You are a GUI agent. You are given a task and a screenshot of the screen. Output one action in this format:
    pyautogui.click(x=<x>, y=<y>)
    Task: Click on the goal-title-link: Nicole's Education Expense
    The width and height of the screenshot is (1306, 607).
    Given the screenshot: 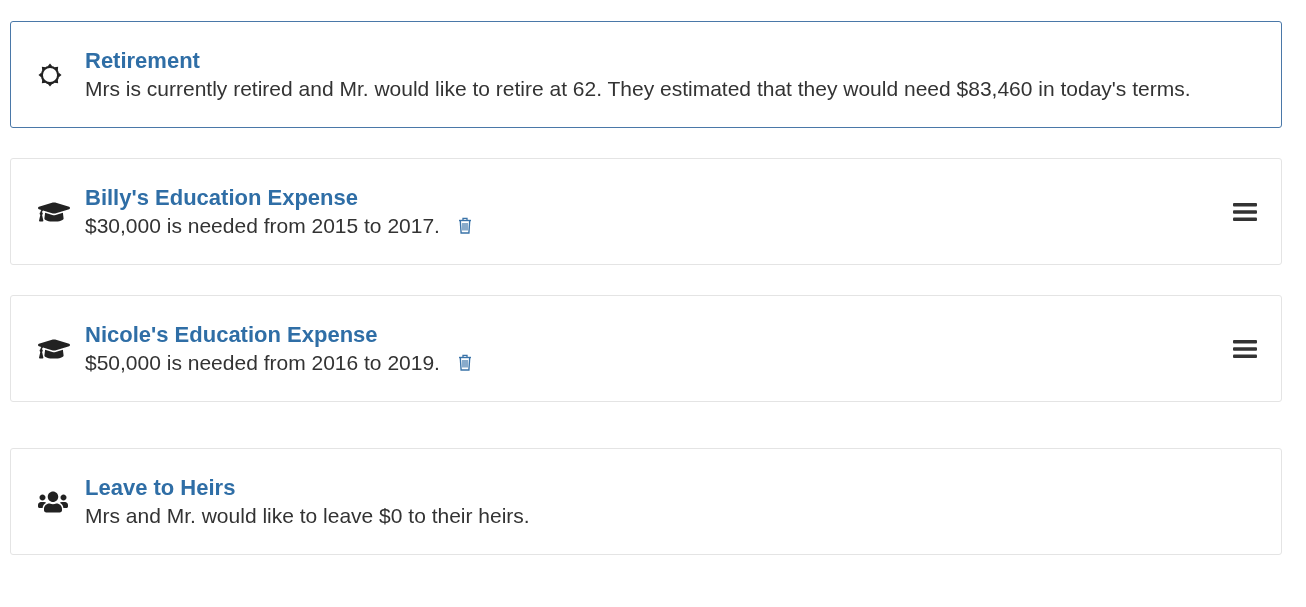 What is the action you would take?
    pyautogui.click(x=231, y=335)
    